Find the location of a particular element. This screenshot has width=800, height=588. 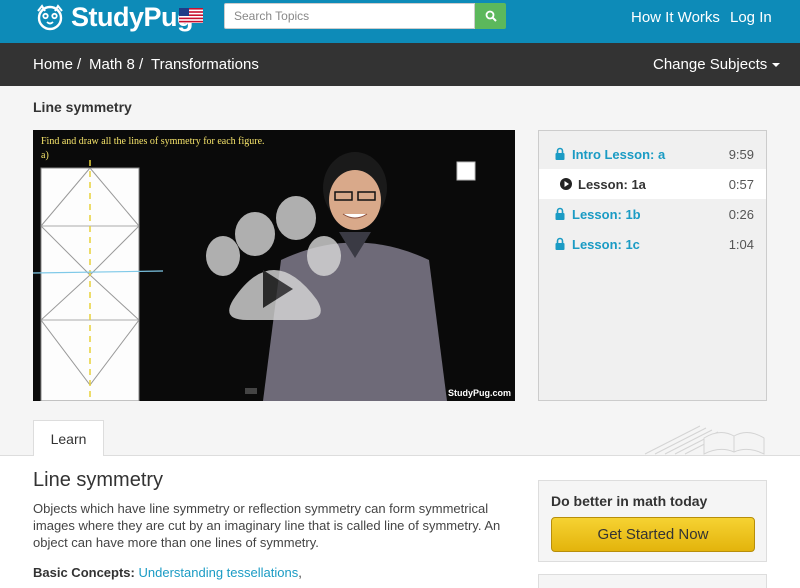

change-subjects-dropdown: Change Subjects is located at coordinates (717, 64).